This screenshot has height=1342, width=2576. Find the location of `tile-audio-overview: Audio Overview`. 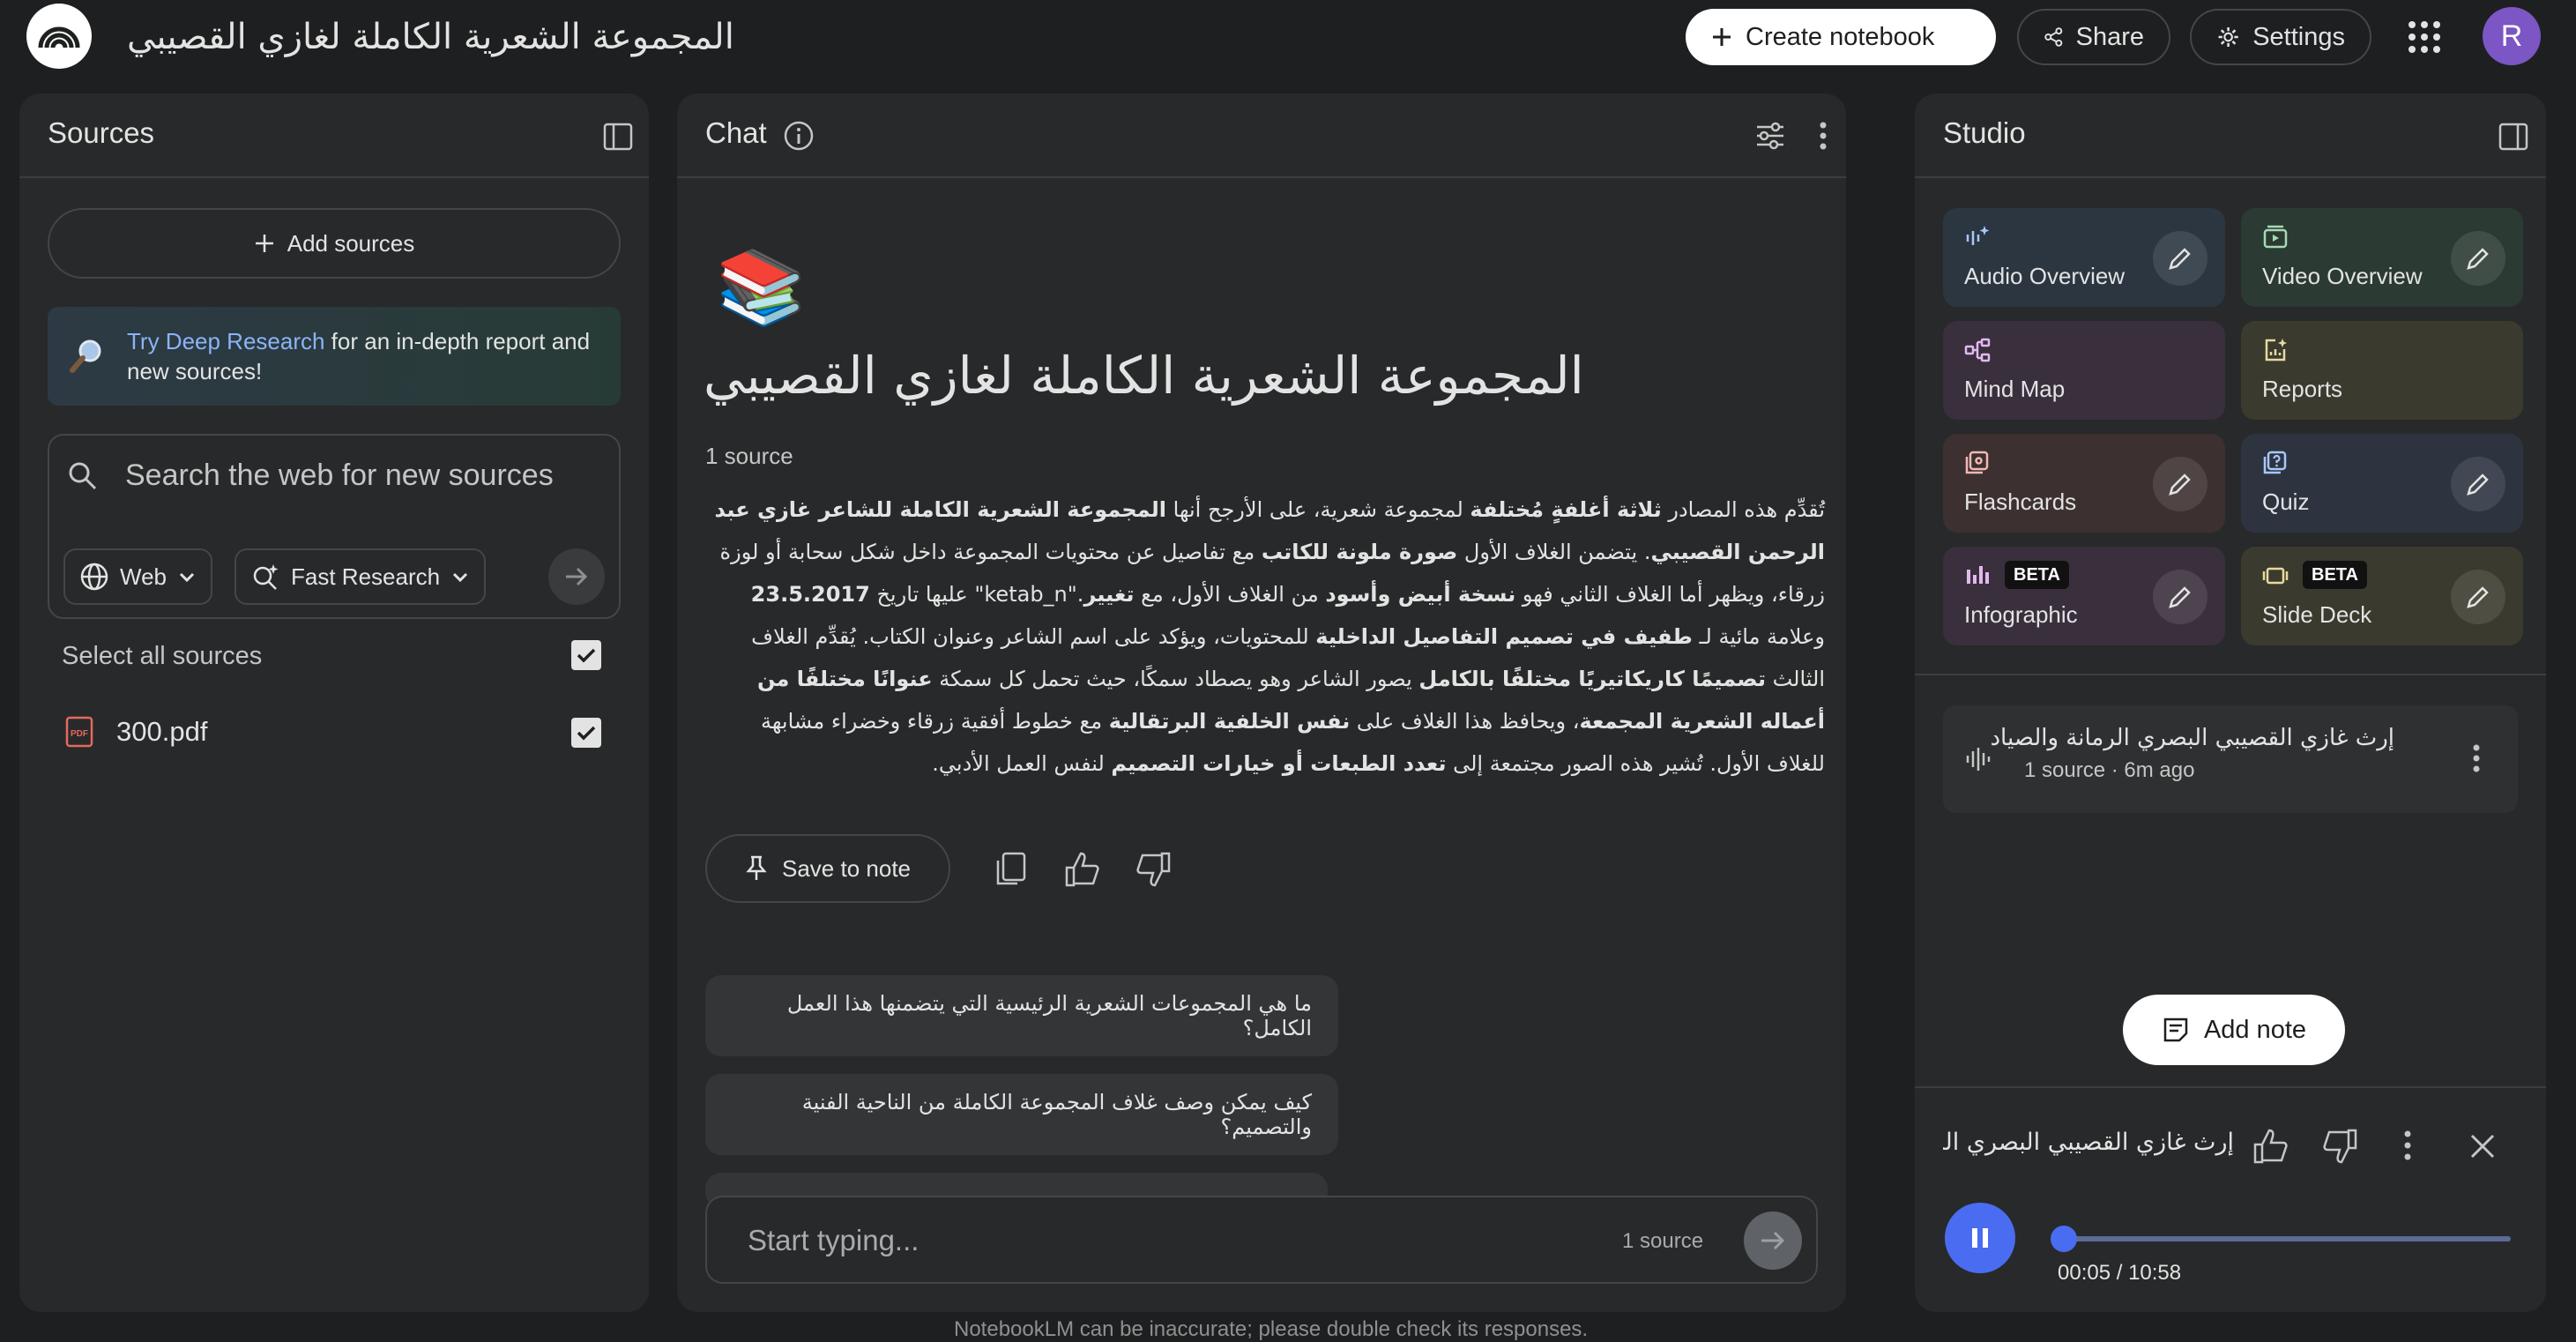

tile-audio-overview: Audio Overview is located at coordinates (2084, 257).